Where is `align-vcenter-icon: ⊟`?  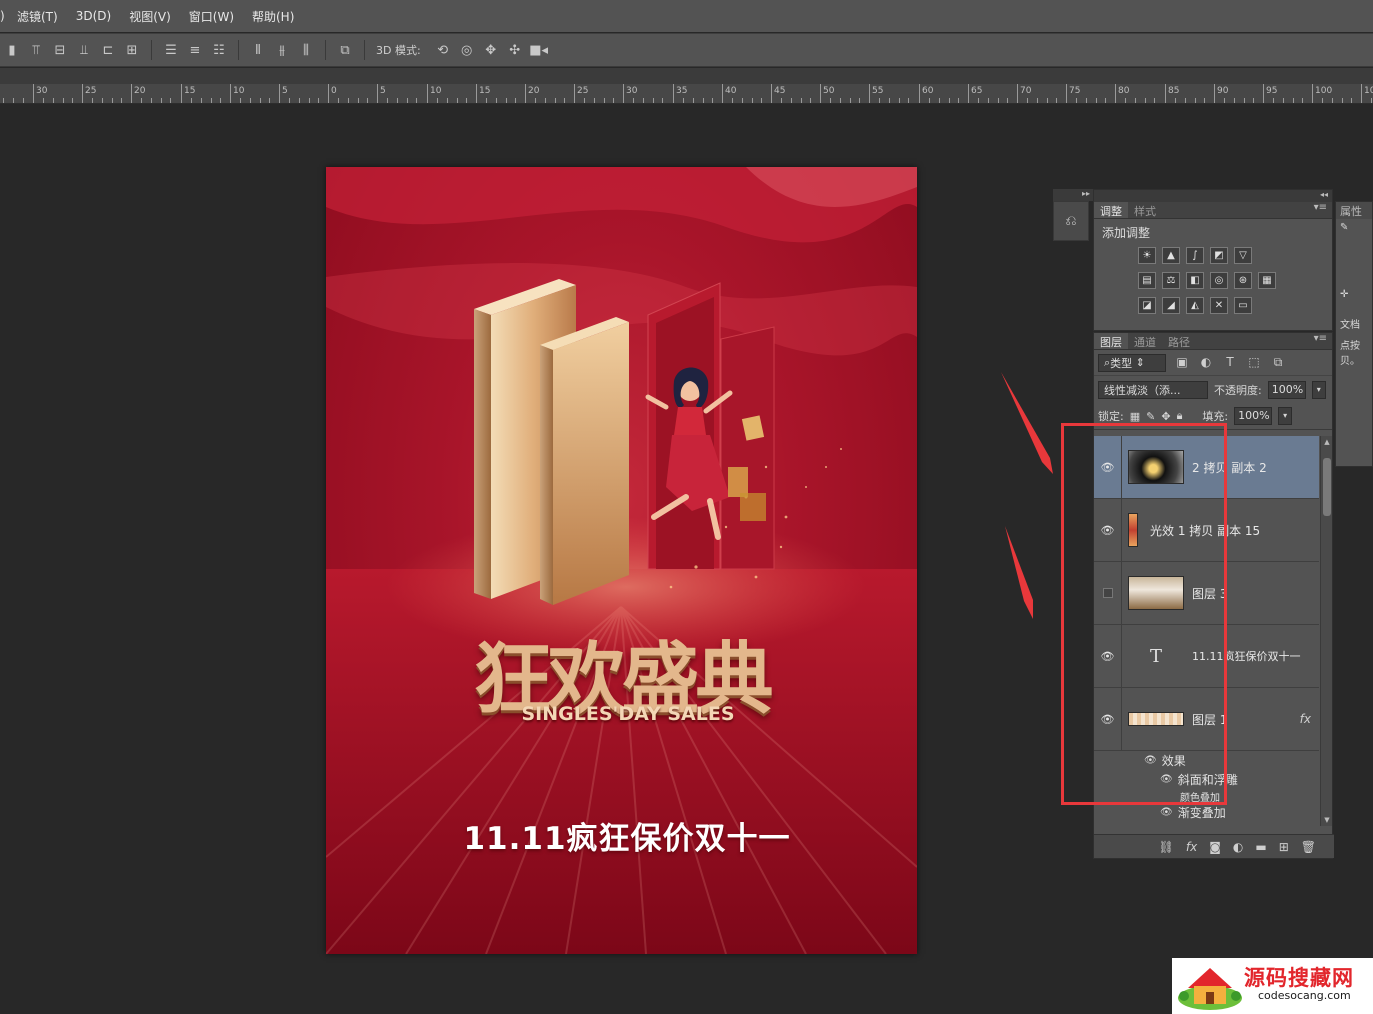 align-vcenter-icon: ⊟ is located at coordinates (60, 50).